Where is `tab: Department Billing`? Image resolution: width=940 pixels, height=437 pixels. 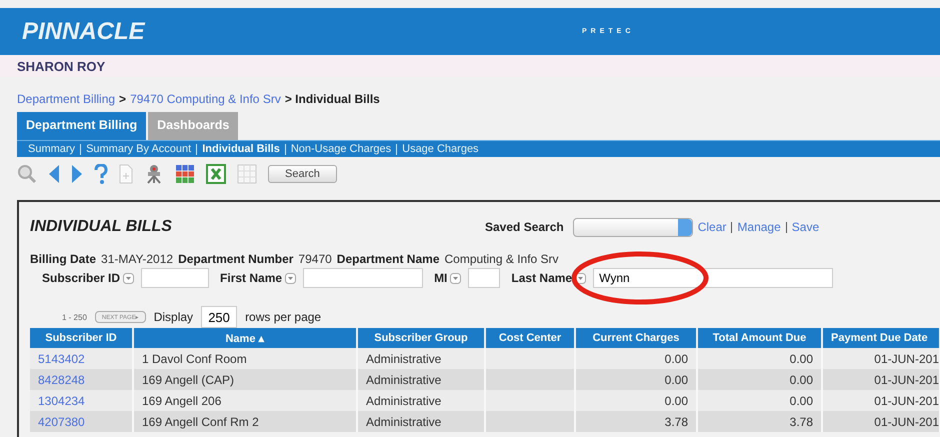 tab: Department Billing is located at coordinates (81, 126).